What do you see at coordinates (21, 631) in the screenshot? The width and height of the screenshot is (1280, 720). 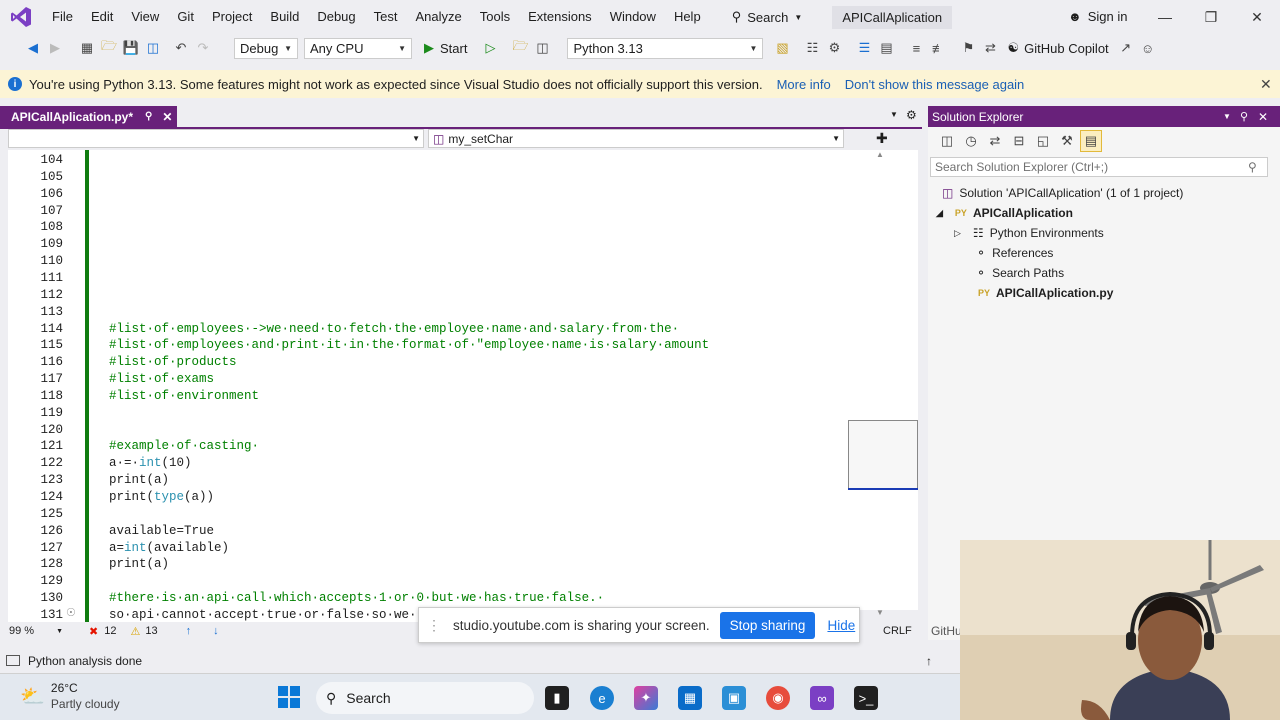 I see `zoom-level: 99 %` at bounding box center [21, 631].